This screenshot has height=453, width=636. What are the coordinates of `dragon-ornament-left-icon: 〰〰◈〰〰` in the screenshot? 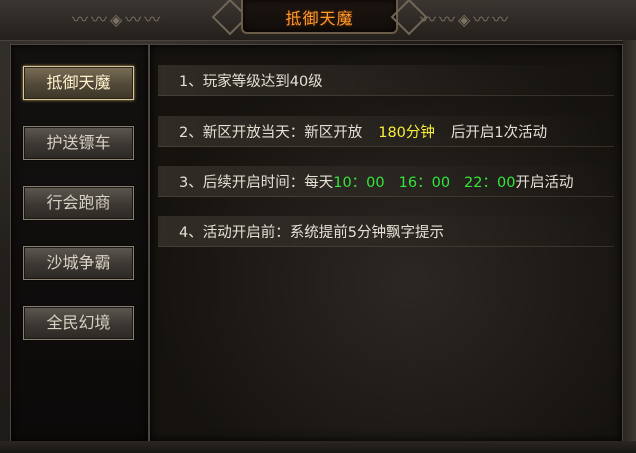 It's located at (118, 19).